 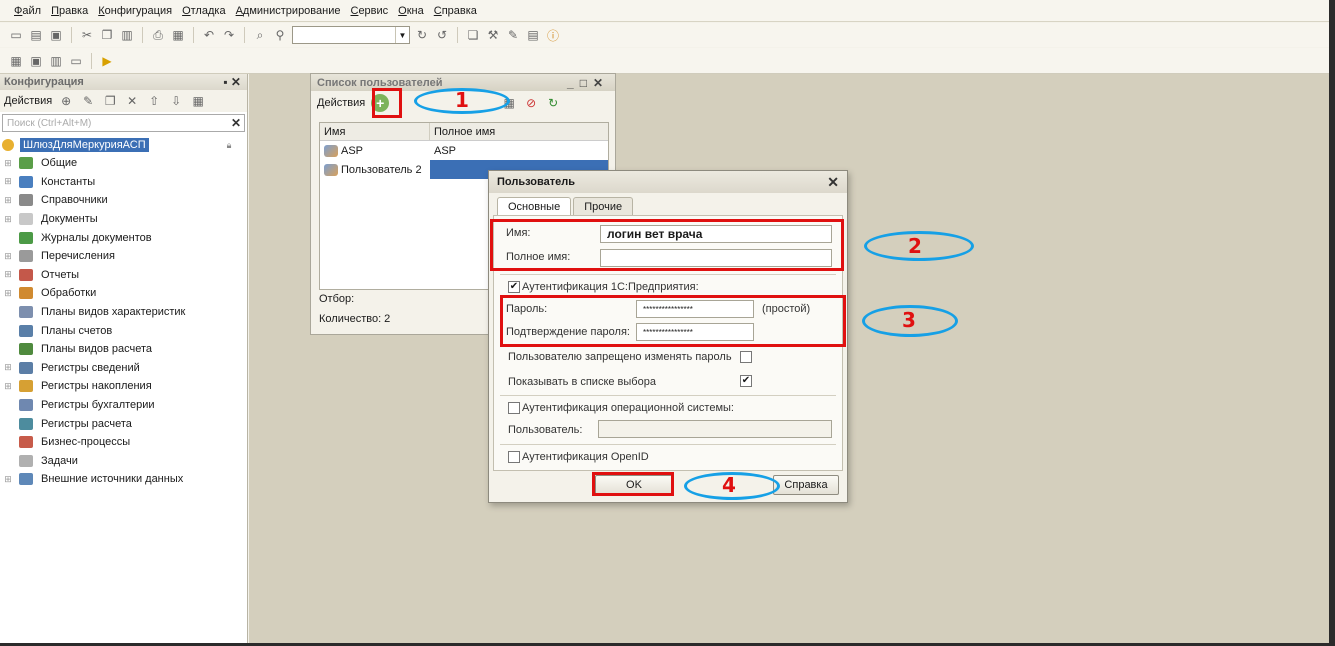 What do you see at coordinates (123, 368) in the screenshot?
I see `tree-item: ⊞ Регистры сведений` at bounding box center [123, 368].